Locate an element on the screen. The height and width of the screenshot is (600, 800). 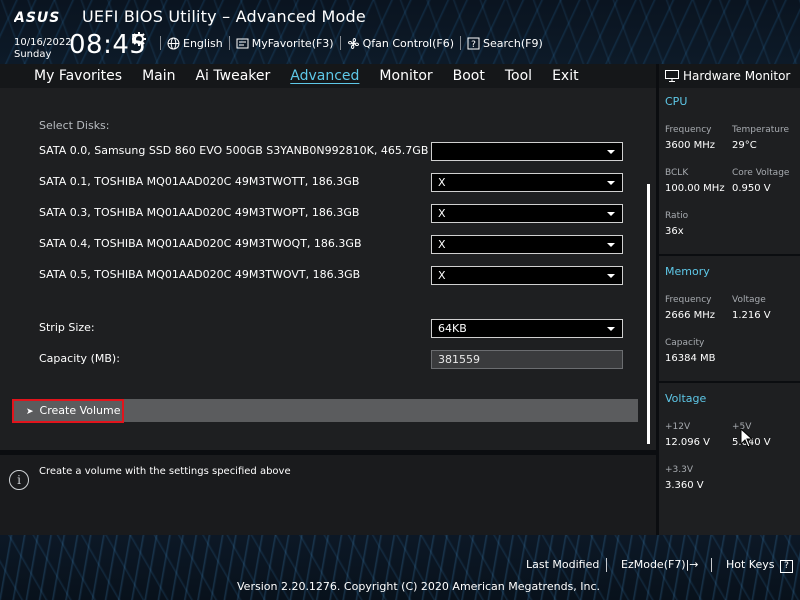
footer-bar: Last Modified EzMode(F7)|→ Hot Keys ? is located at coordinates (400, 565).